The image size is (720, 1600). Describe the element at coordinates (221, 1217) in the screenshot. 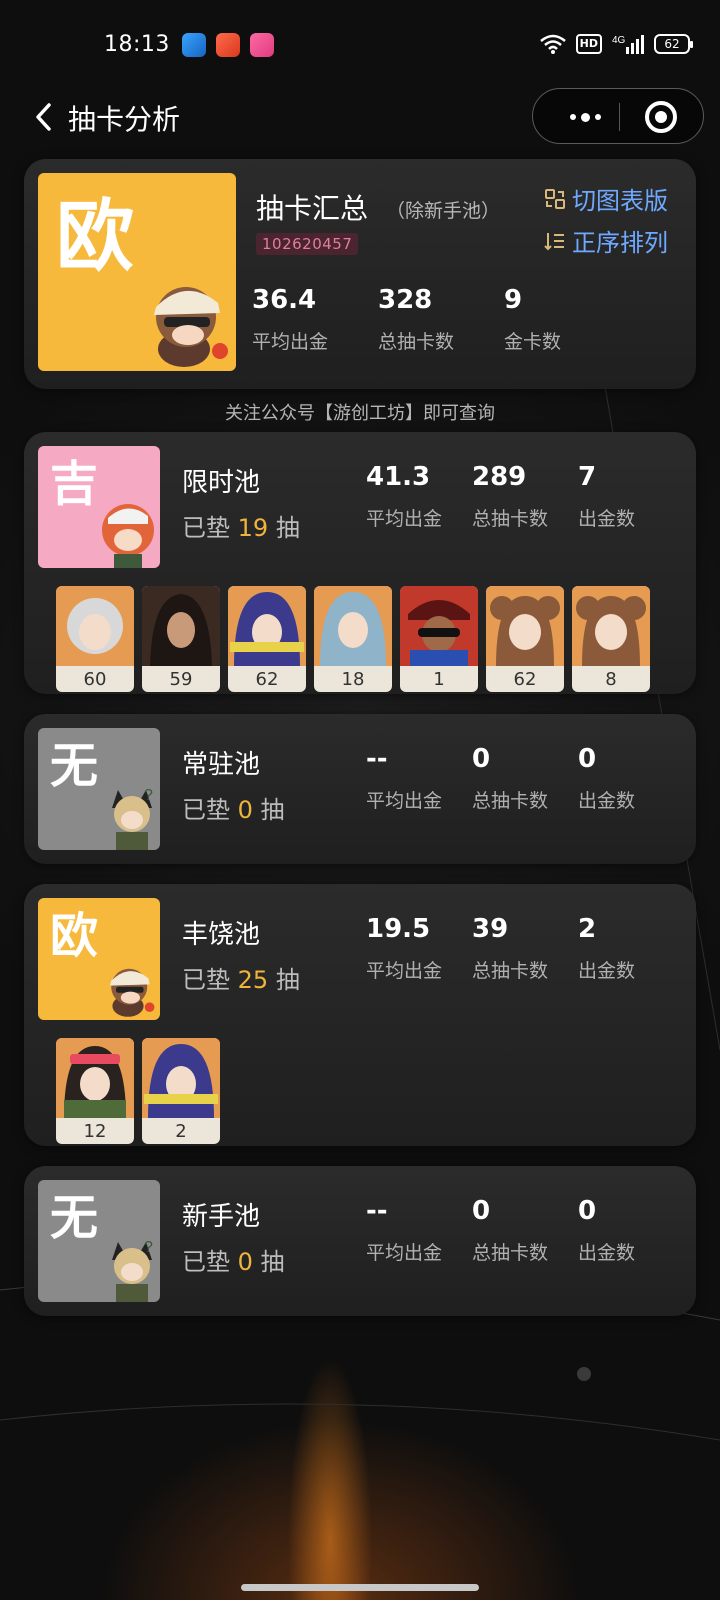

I see `pool-name: 新手池` at that location.